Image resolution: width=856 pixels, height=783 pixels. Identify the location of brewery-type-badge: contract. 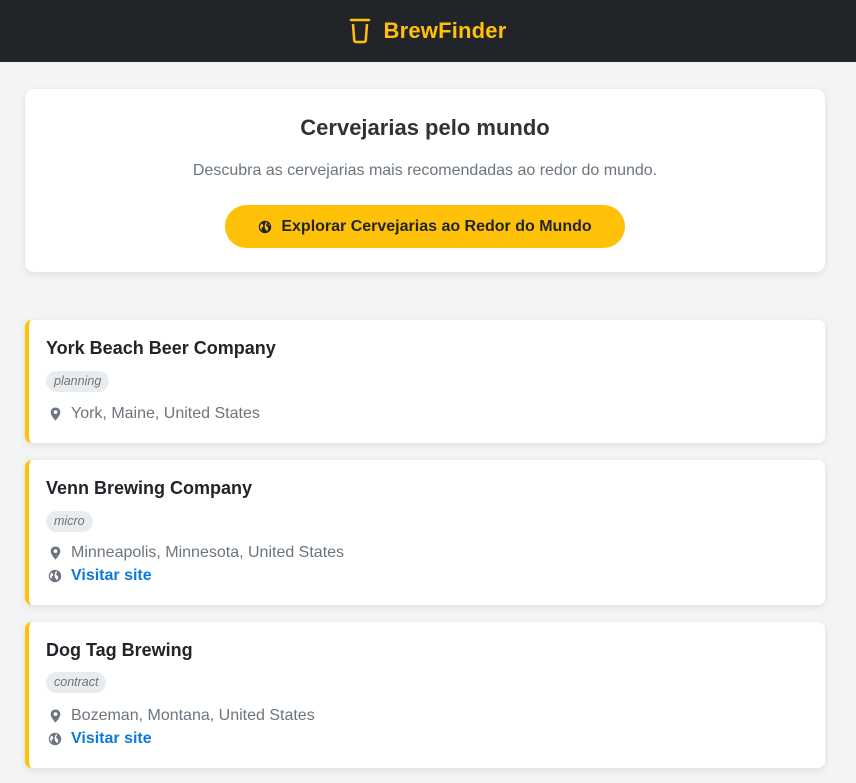
(76, 682).